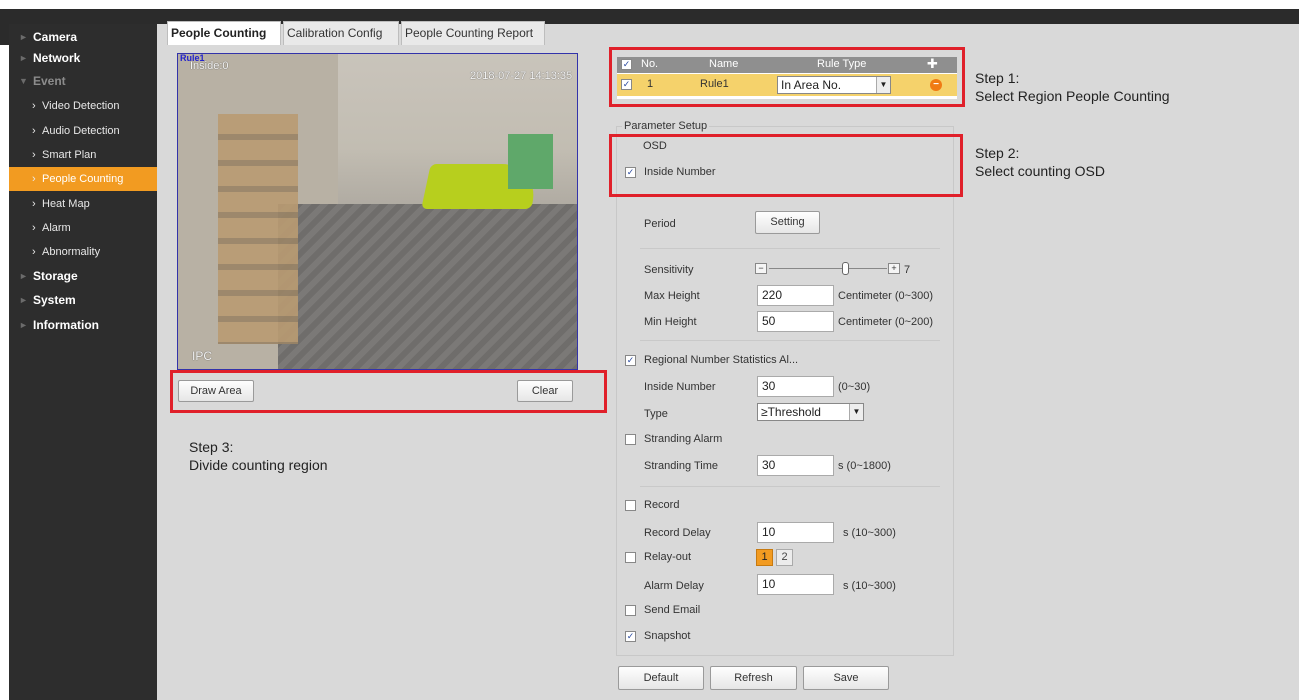 This screenshot has height=700, width=1299. I want to click on sidebar-item-event: ▼ Event, so click(83, 81).